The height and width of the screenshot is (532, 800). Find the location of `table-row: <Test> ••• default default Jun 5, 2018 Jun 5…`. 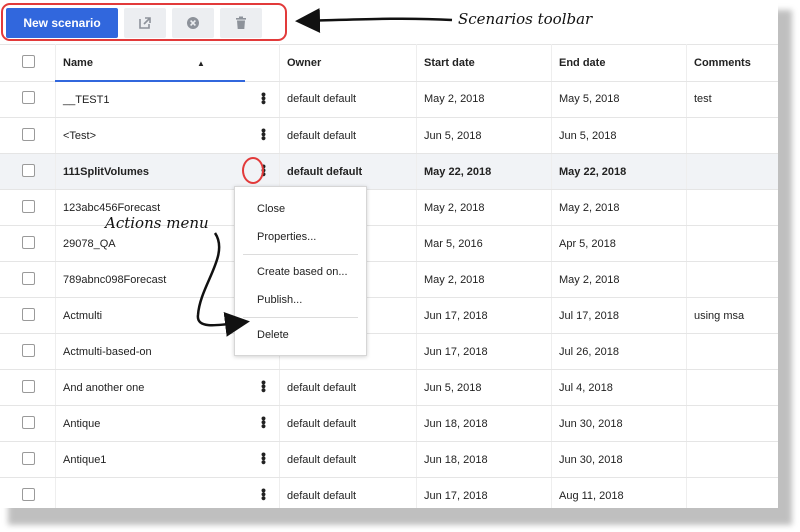

table-row: <Test> ••• default default Jun 5, 2018 Jun 5… is located at coordinates (389, 135).